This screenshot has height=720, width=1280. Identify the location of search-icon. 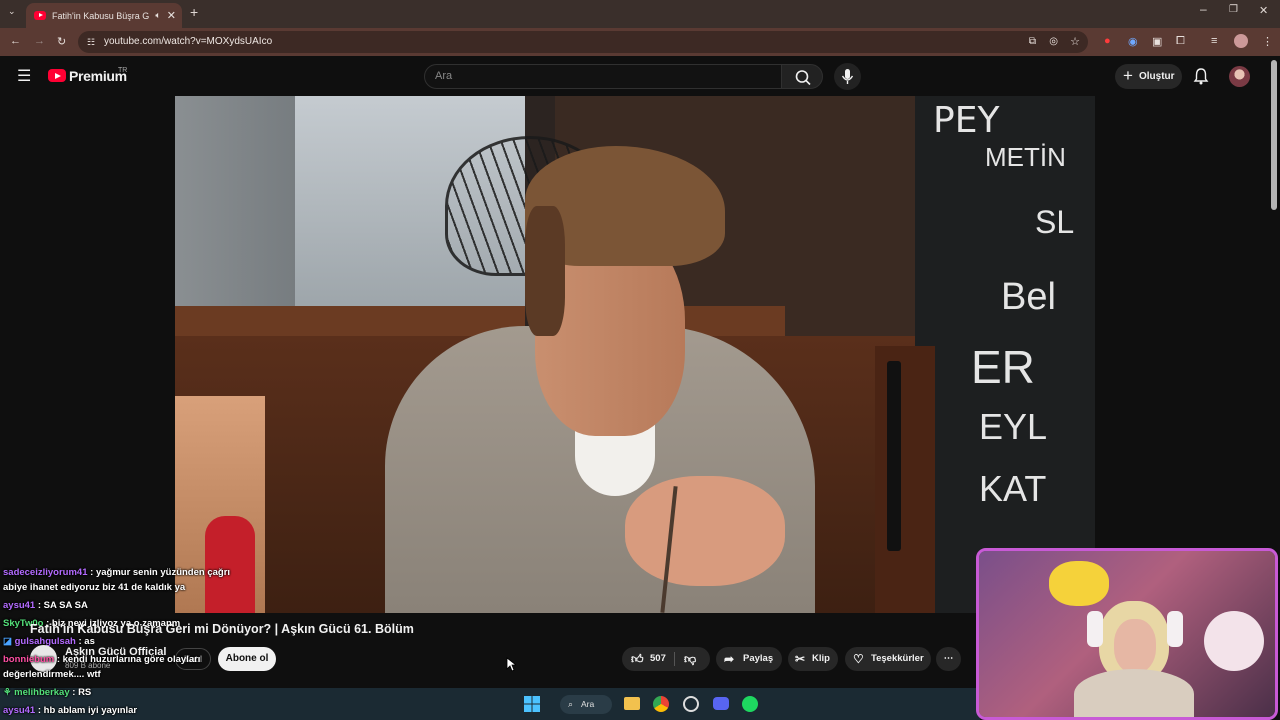
(803, 78).